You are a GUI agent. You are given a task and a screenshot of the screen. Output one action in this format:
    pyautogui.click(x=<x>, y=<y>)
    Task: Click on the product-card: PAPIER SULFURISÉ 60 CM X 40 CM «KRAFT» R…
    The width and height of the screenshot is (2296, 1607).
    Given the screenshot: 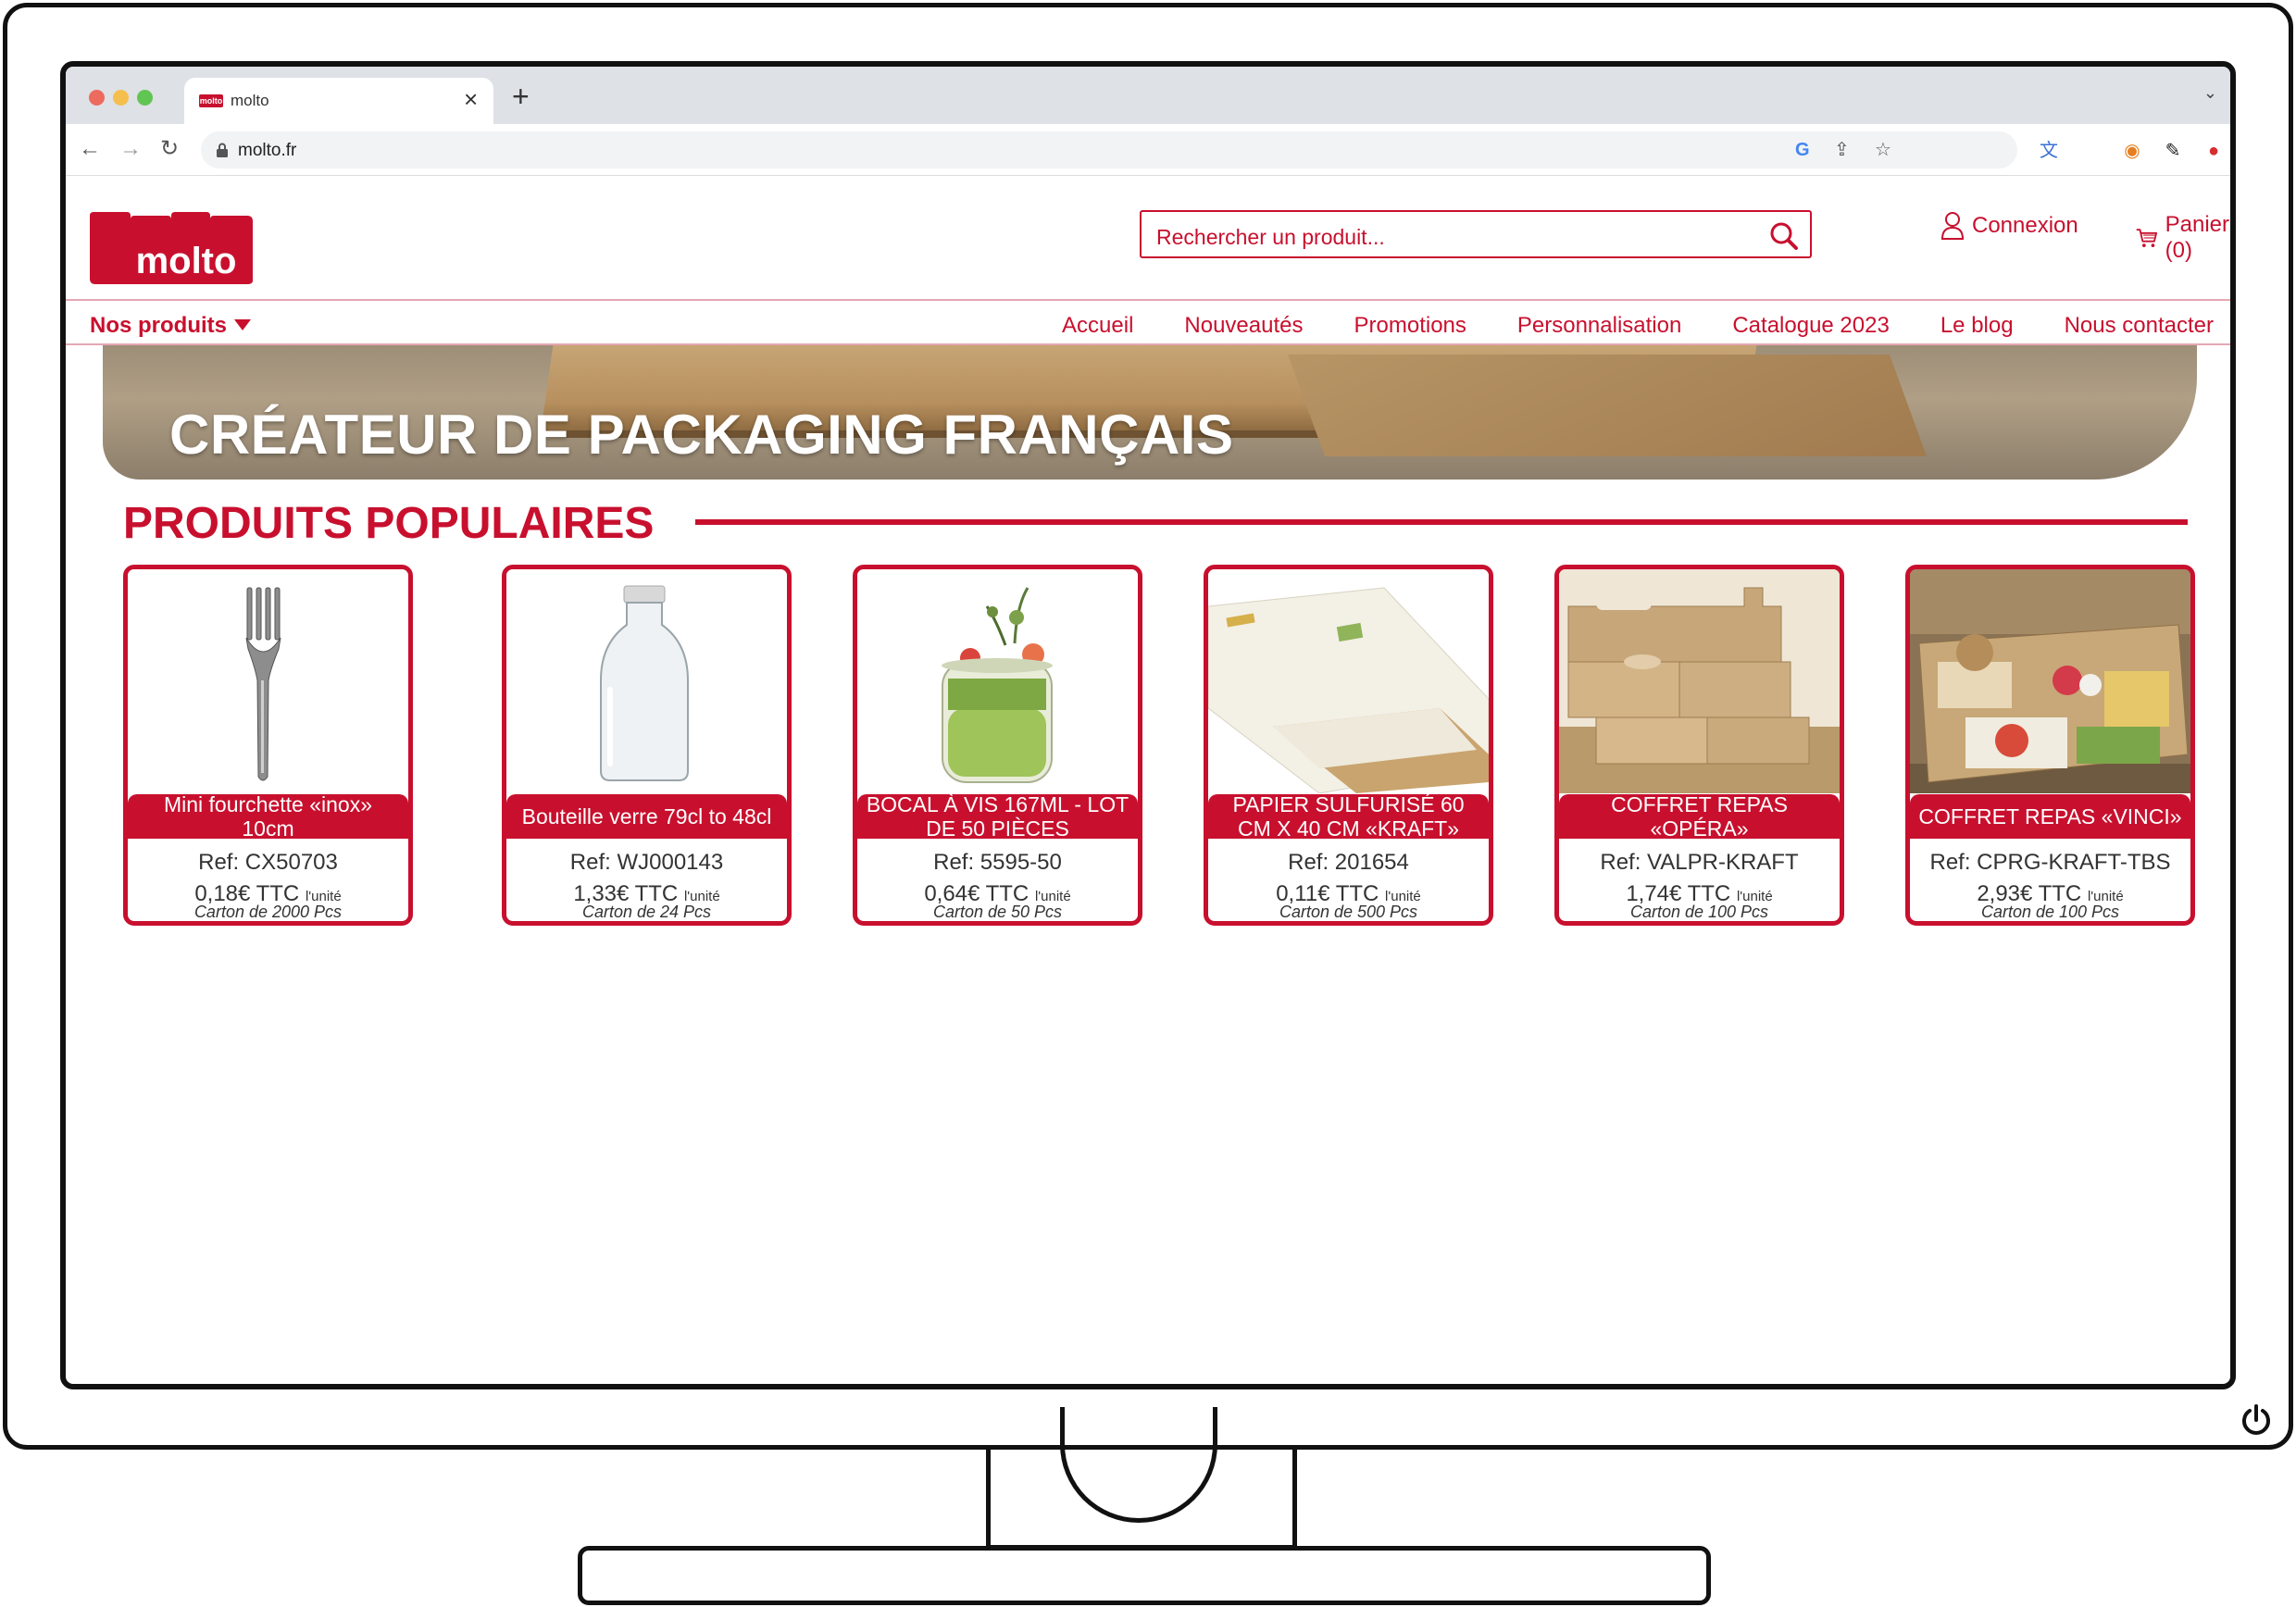 What is the action you would take?
    pyautogui.click(x=1348, y=745)
    